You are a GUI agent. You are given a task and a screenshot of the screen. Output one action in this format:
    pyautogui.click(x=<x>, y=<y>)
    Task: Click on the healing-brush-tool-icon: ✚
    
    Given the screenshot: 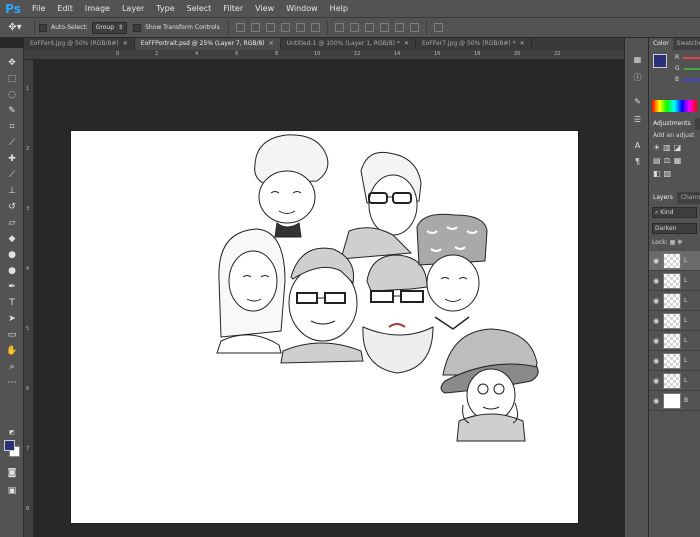 What is the action you would take?
    pyautogui.click(x=12, y=158)
    